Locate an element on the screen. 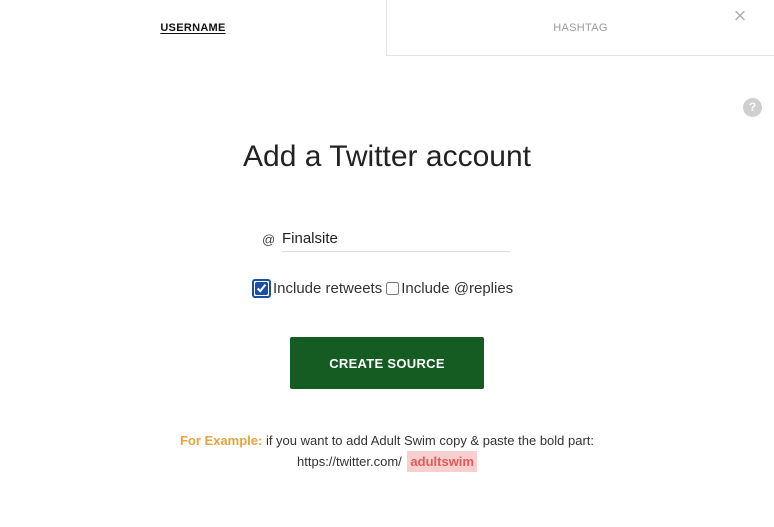 The image size is (774, 527). include-replies-checkbox is located at coordinates (393, 288).